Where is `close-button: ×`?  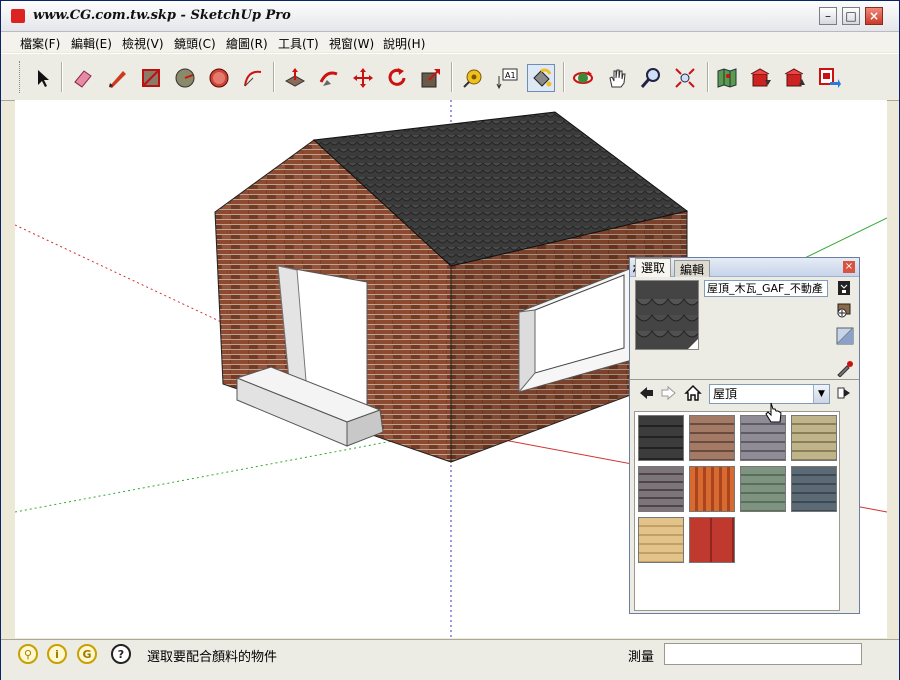
close-button: × is located at coordinates (874, 16).